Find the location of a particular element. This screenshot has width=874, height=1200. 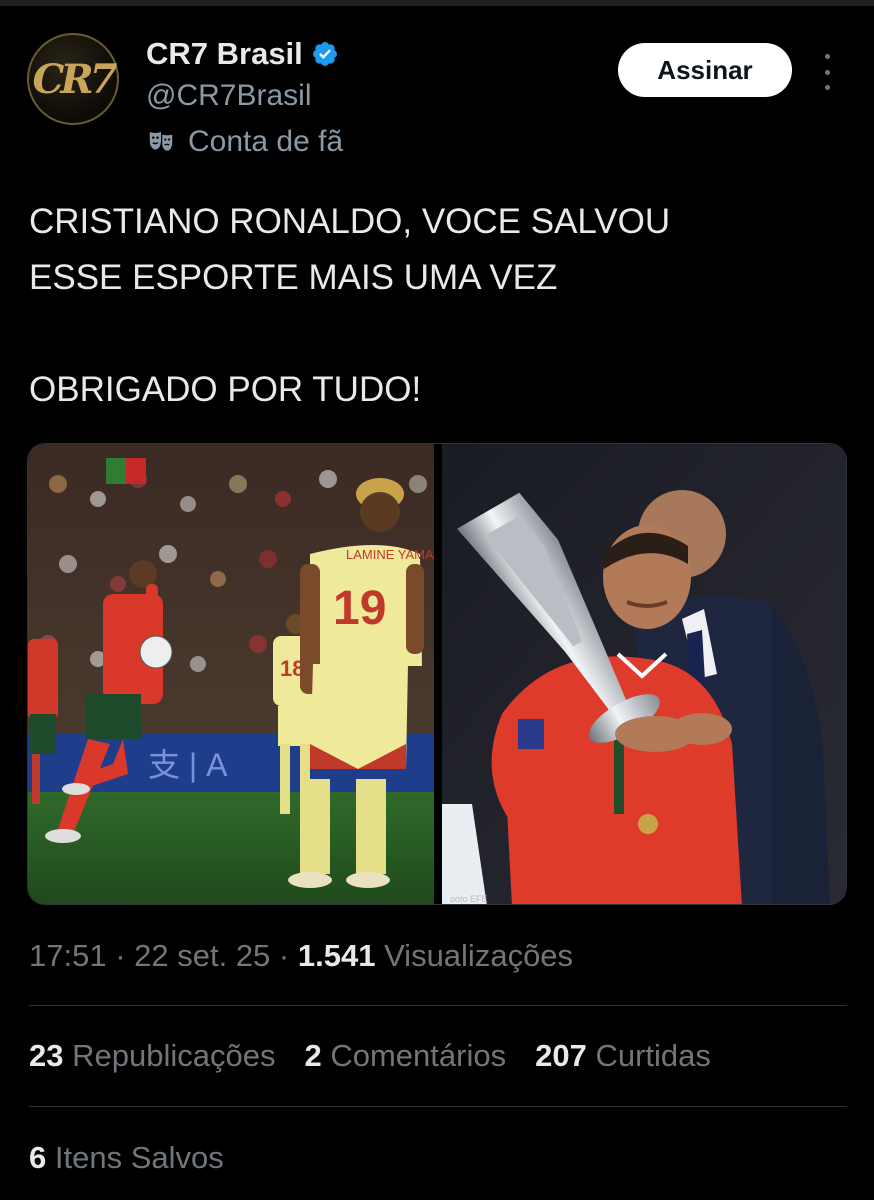

likes-stat: 207 Curtidas is located at coordinates (623, 1056).